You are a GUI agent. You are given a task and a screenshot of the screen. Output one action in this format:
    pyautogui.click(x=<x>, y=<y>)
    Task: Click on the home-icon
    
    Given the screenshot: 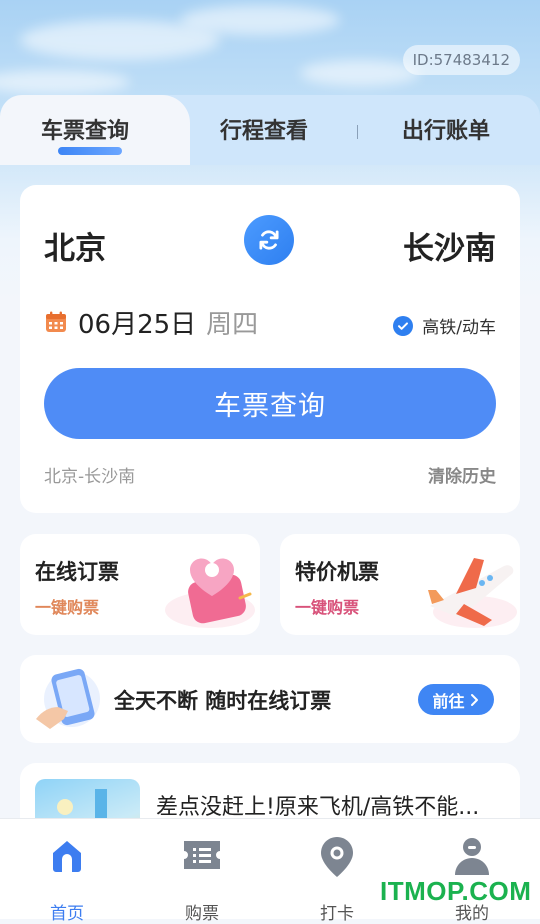 What is the action you would take?
    pyautogui.click(x=67, y=856)
    